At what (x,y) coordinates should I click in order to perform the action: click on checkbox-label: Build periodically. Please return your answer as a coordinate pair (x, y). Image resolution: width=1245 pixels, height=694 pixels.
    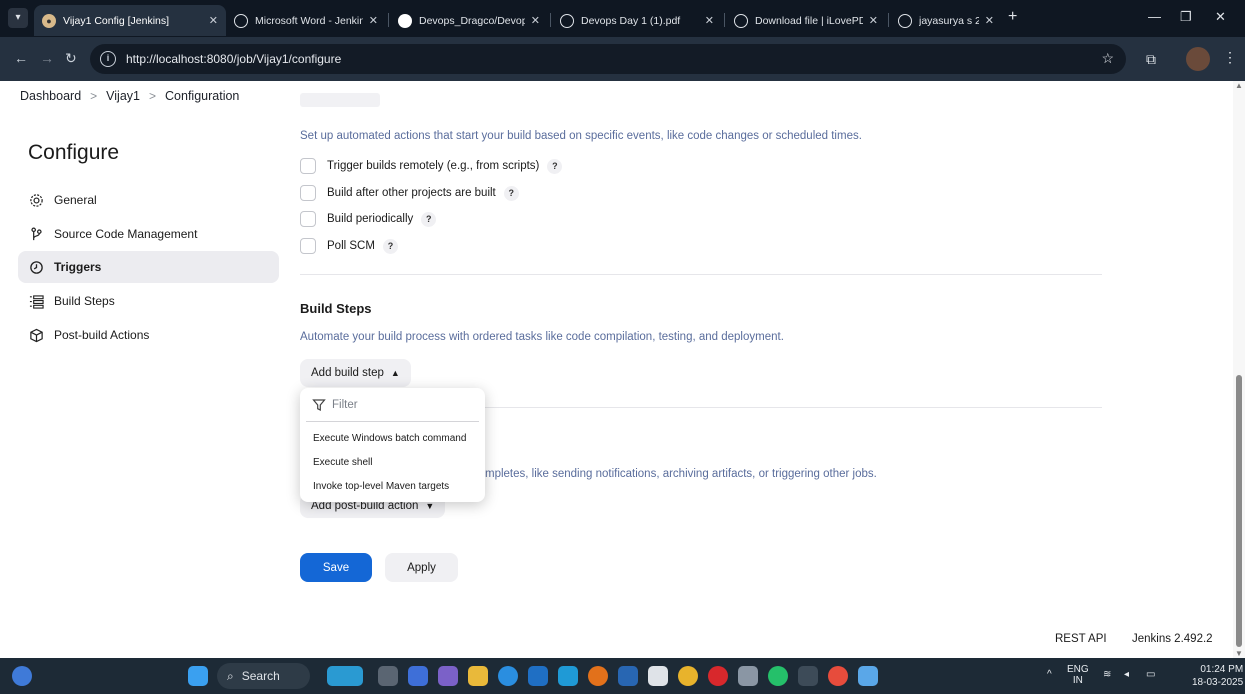
    Looking at the image, I should click on (370, 219).